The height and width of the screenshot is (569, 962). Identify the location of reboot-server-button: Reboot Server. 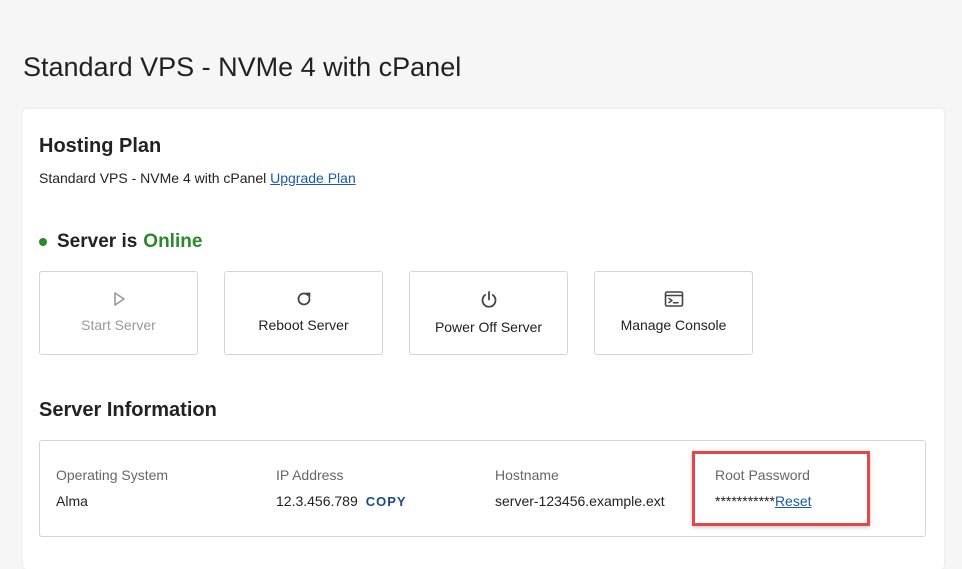
(303, 313).